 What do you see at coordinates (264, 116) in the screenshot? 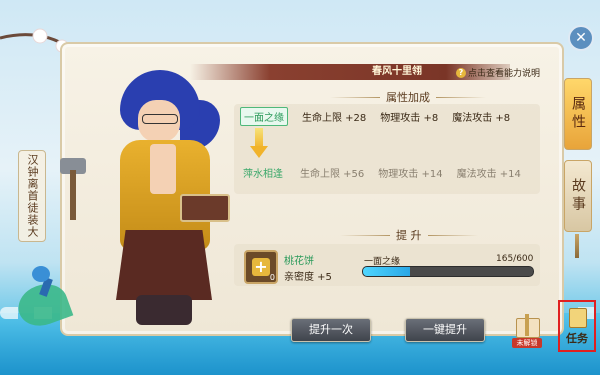
I see `current-bond-tag: 一面之缘` at bounding box center [264, 116].